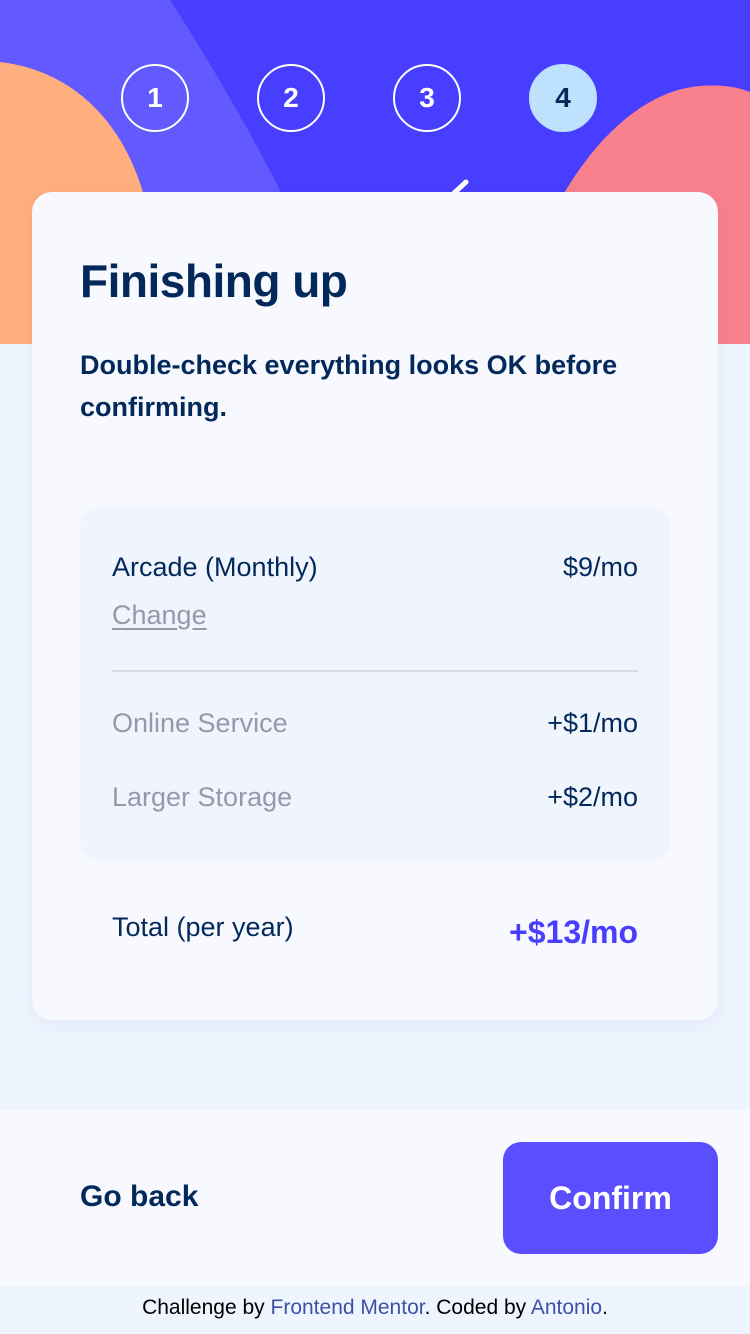  What do you see at coordinates (592, 723) in the screenshot?
I see `addon-price-online-service: +$1/mo` at bounding box center [592, 723].